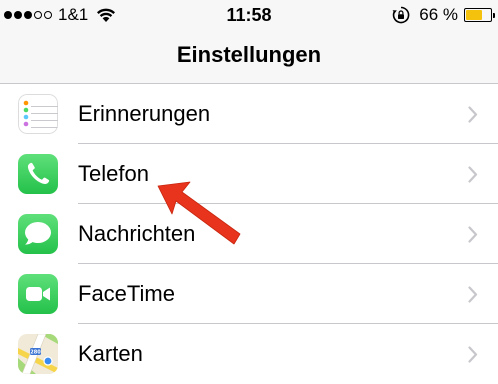 The width and height of the screenshot is (498, 384). I want to click on battery-fill, so click(474, 15).